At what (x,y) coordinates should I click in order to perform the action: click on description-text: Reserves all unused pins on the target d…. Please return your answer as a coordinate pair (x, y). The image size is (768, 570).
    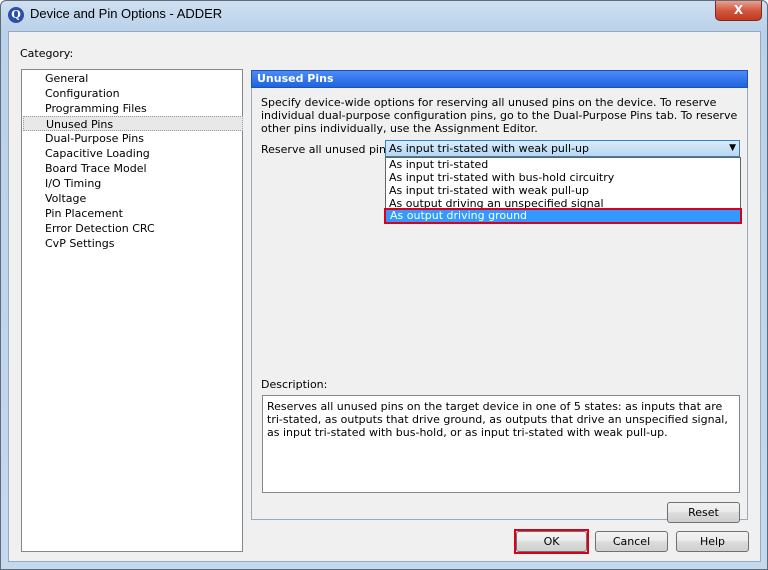
    Looking at the image, I should click on (501, 444).